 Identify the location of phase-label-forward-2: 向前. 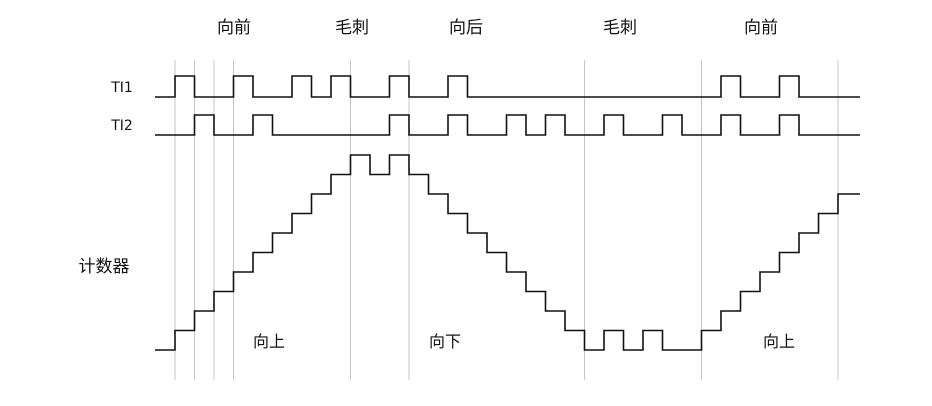
(761, 28).